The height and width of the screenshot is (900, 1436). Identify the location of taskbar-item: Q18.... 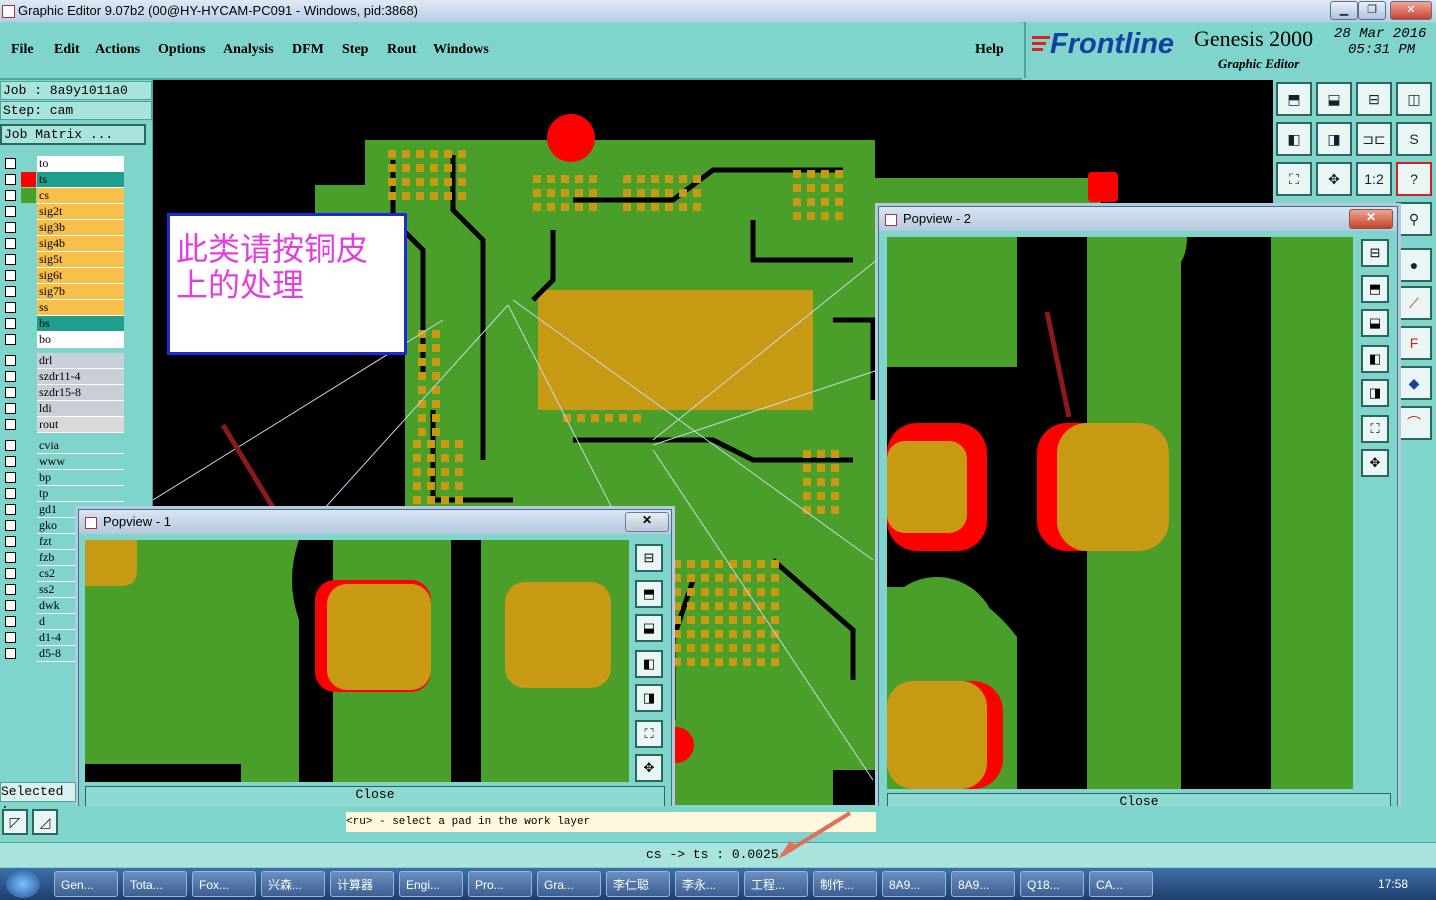
(1052, 884).